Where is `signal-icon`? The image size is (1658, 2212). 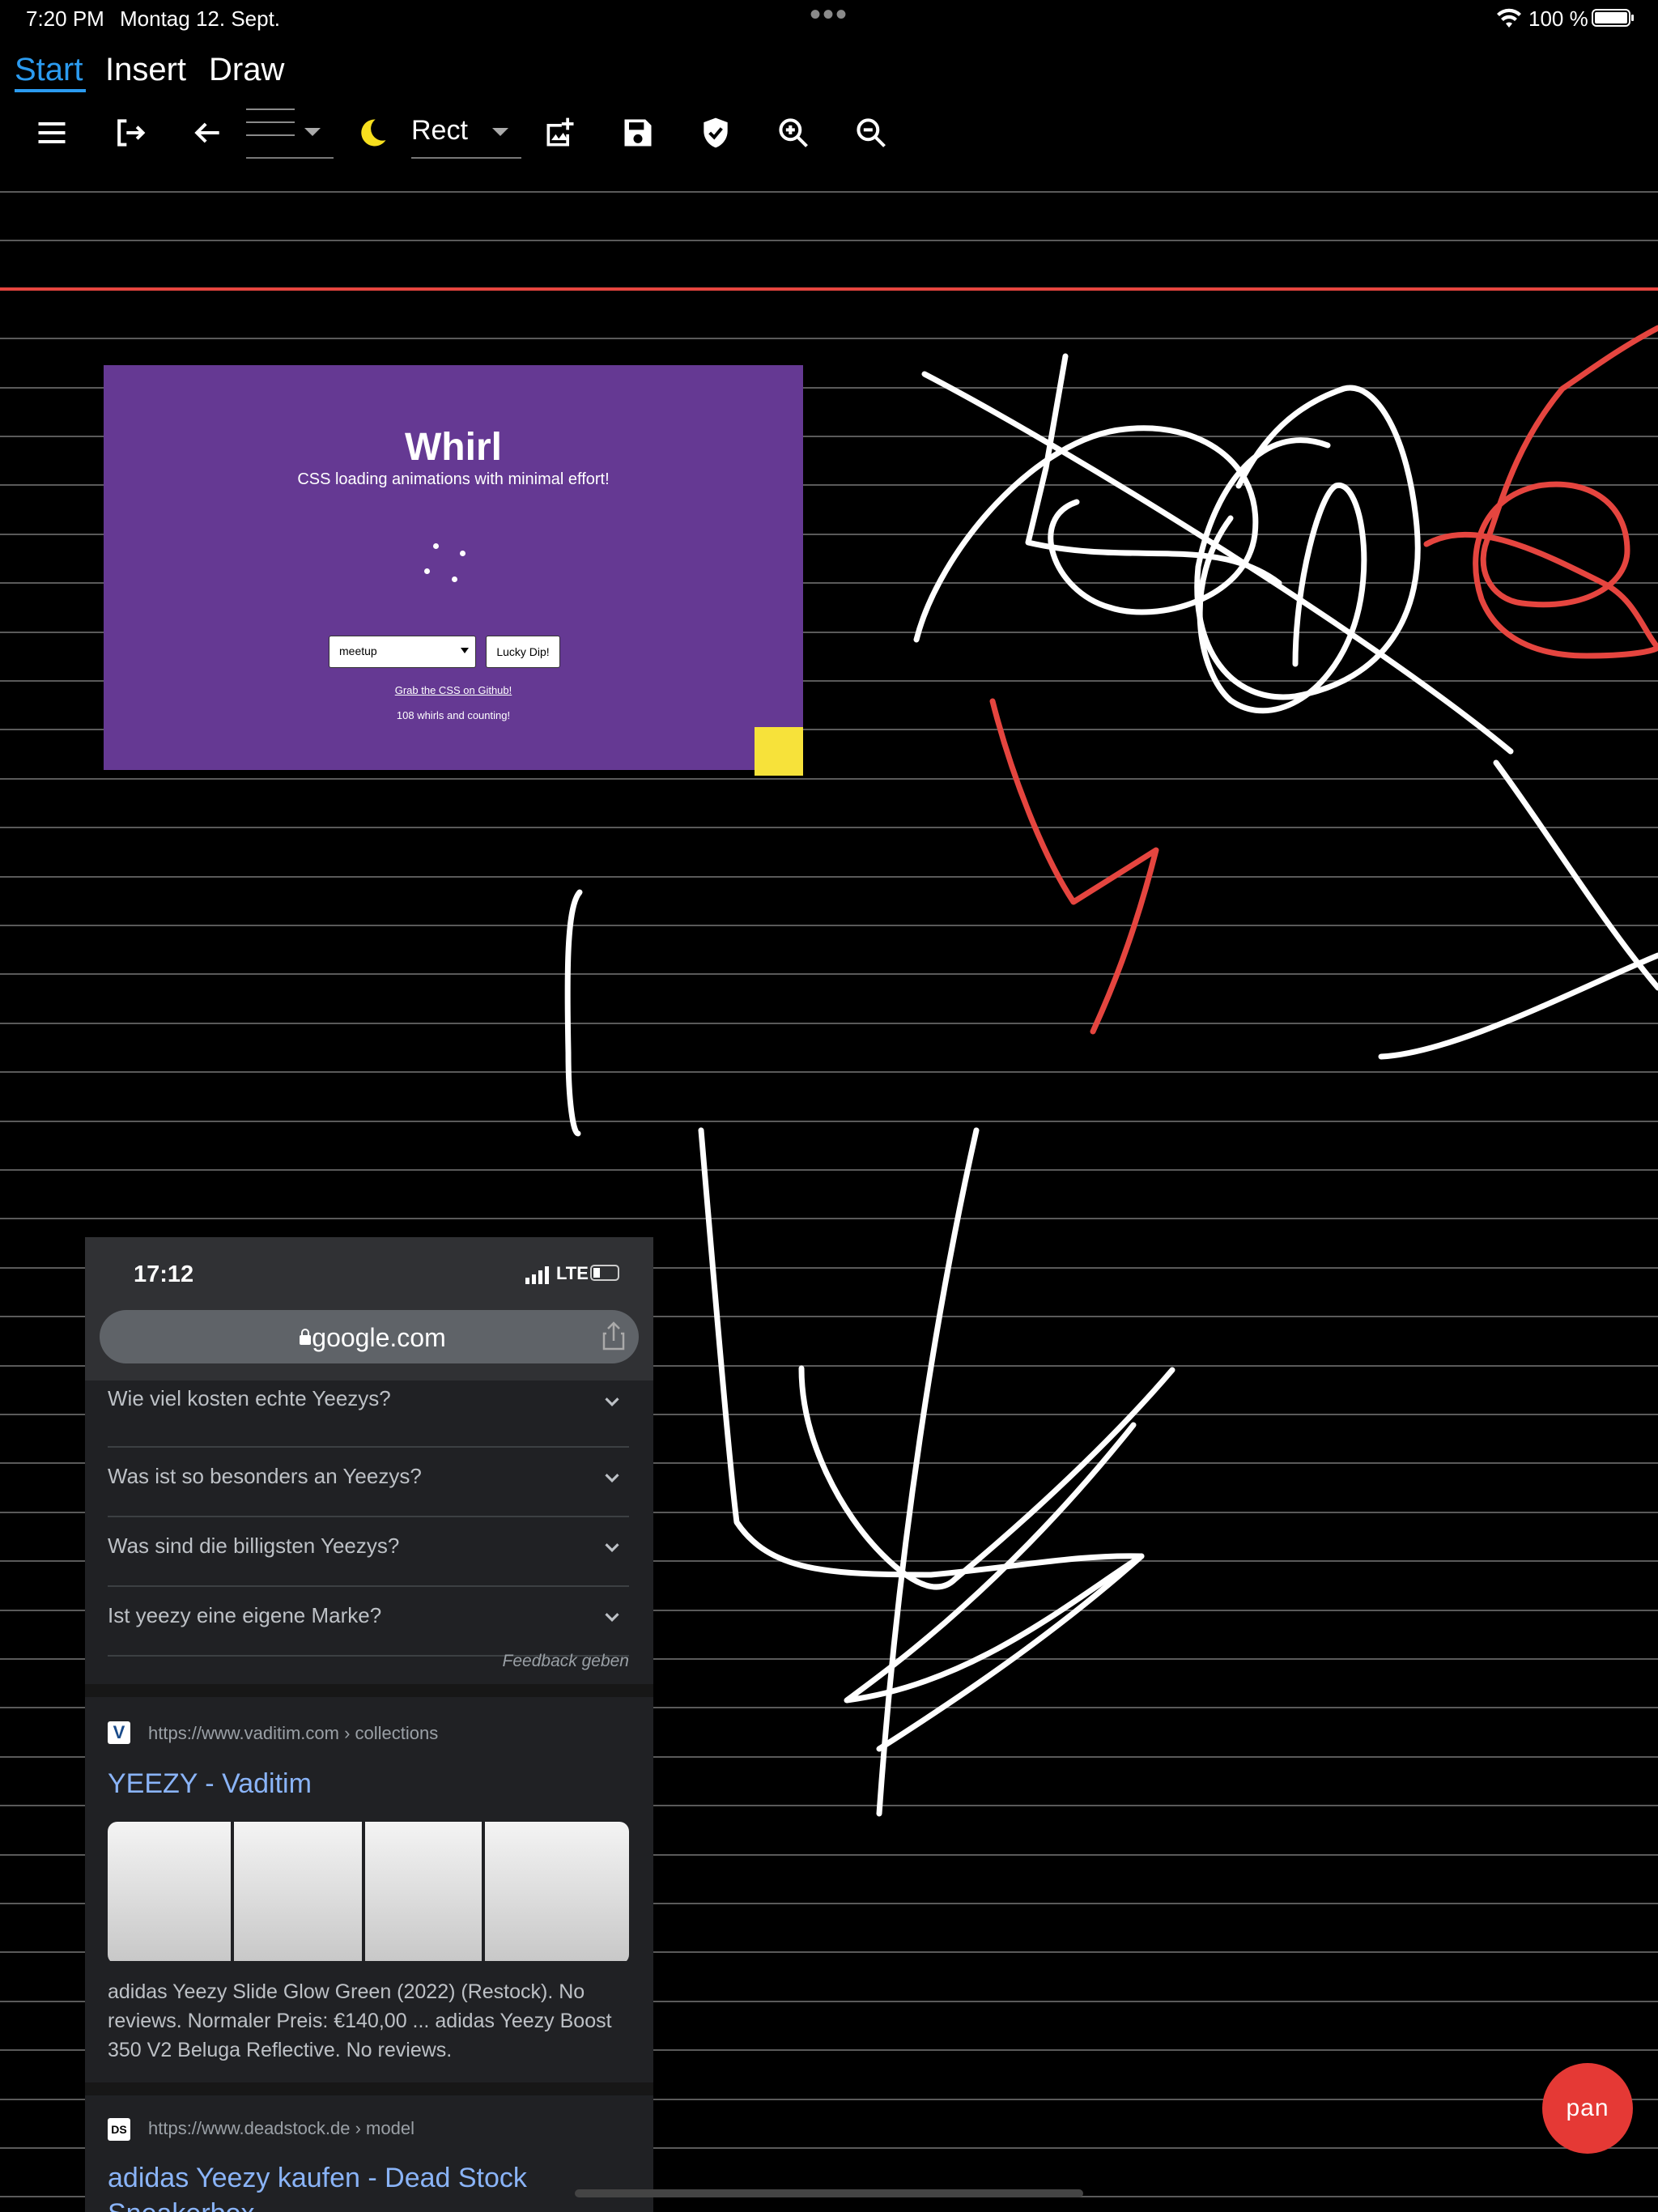 signal-icon is located at coordinates (538, 1277).